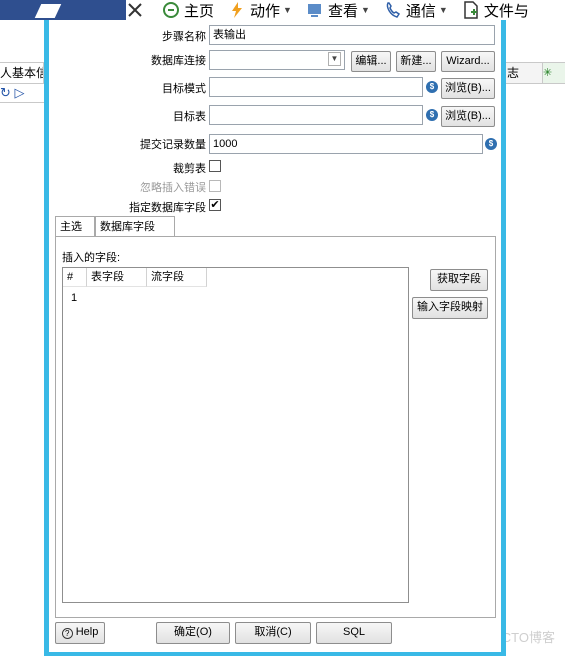 Image resolution: width=565 pixels, height=656 pixels. Describe the element at coordinates (171, 10) in the screenshot. I see `home-icon` at that location.